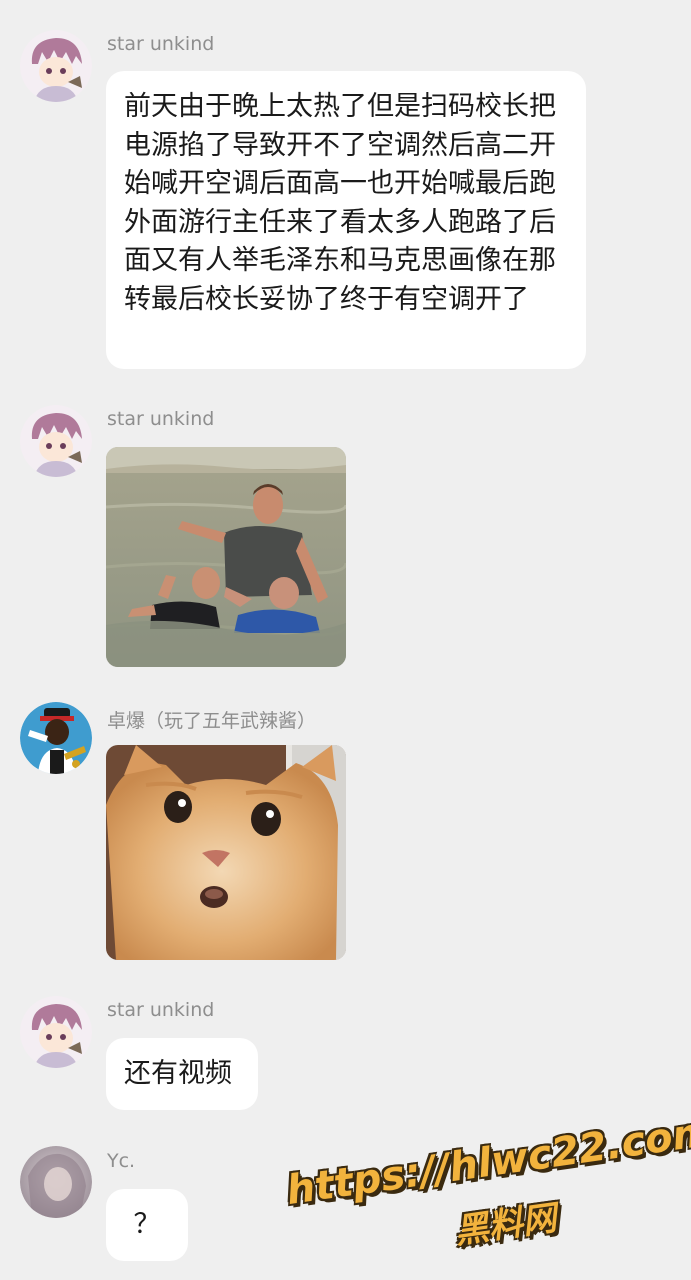 The height and width of the screenshot is (1280, 691). Describe the element at coordinates (178, 1073) in the screenshot. I see `message-text: 还有视频` at that location.